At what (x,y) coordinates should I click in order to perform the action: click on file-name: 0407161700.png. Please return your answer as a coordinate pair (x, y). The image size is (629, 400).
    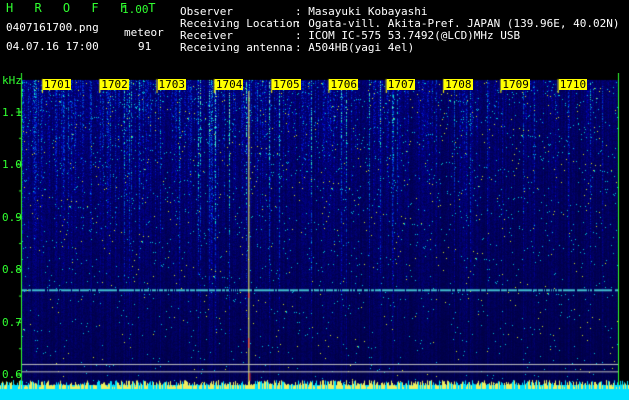
    Looking at the image, I should click on (52, 27).